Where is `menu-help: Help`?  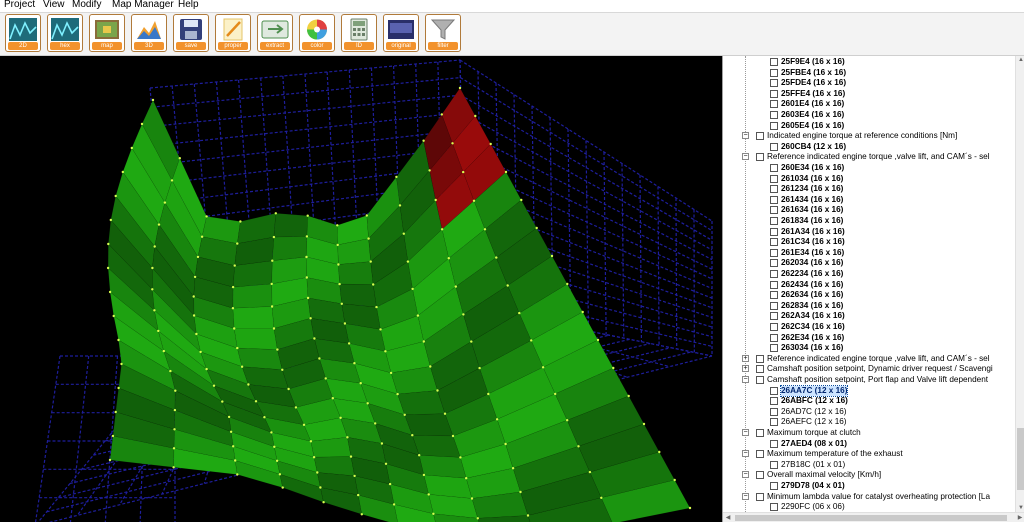 menu-help: Help is located at coordinates (188, 5).